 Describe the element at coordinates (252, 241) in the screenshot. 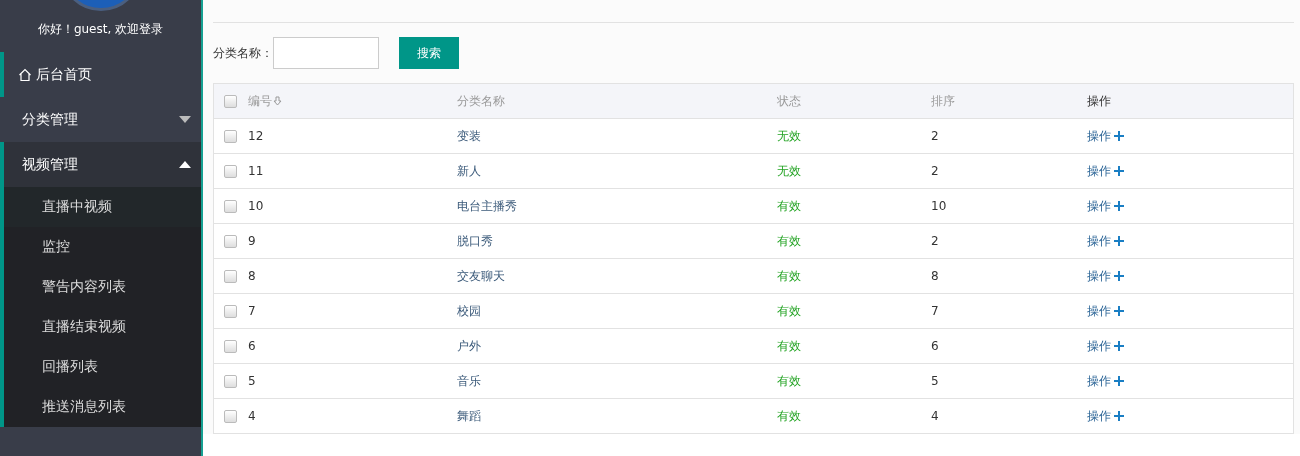

I see `table-cell-text: 9` at that location.